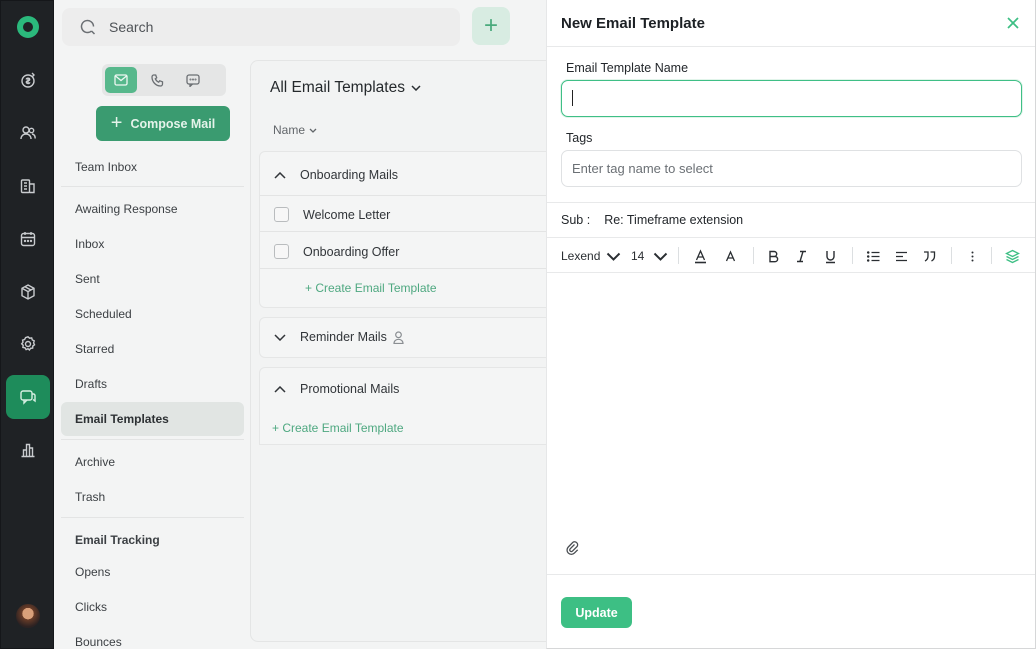 The image size is (1036, 649). What do you see at coordinates (791, 168) in the screenshot?
I see `tags-input` at bounding box center [791, 168].